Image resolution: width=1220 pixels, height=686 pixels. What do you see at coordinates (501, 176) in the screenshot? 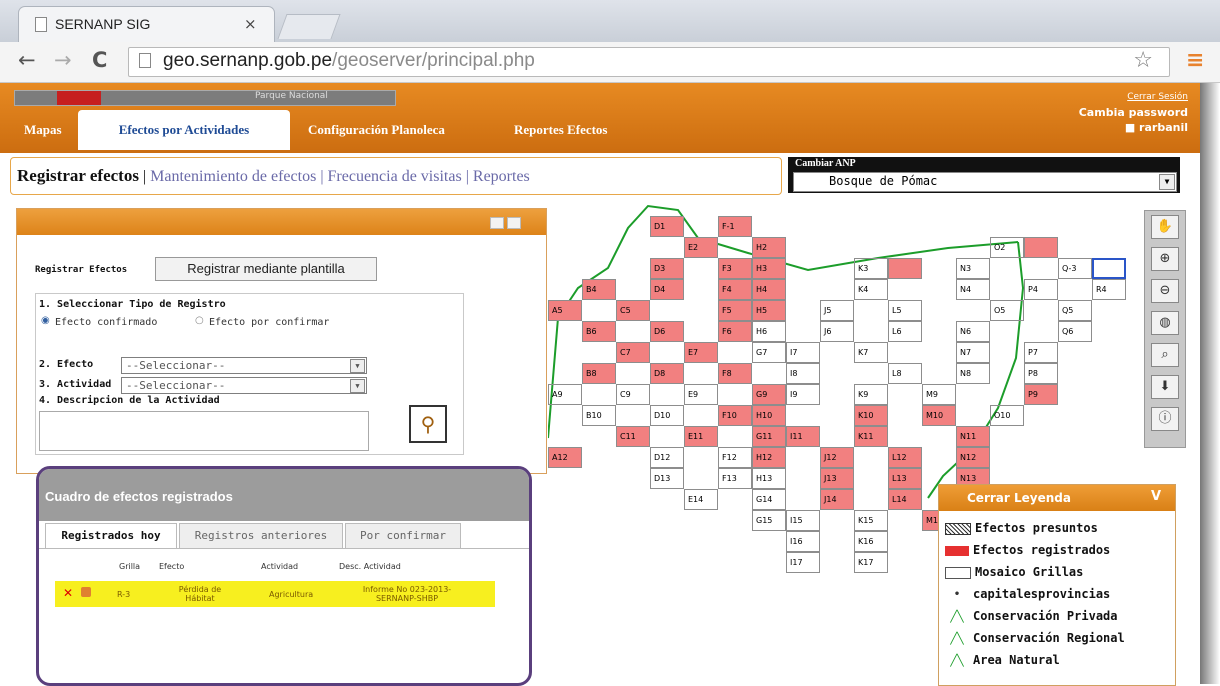
I see `subnav-reportes: Reportes` at bounding box center [501, 176].